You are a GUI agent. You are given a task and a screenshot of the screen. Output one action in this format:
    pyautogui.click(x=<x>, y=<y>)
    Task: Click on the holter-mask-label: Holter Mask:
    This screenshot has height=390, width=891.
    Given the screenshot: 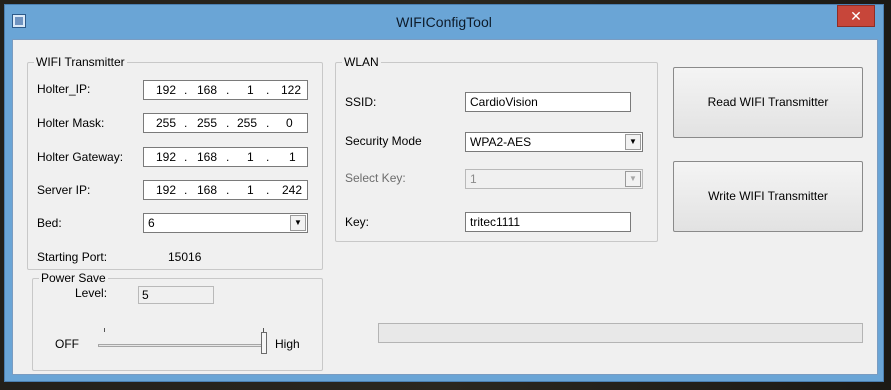 What is the action you would take?
    pyautogui.click(x=71, y=123)
    